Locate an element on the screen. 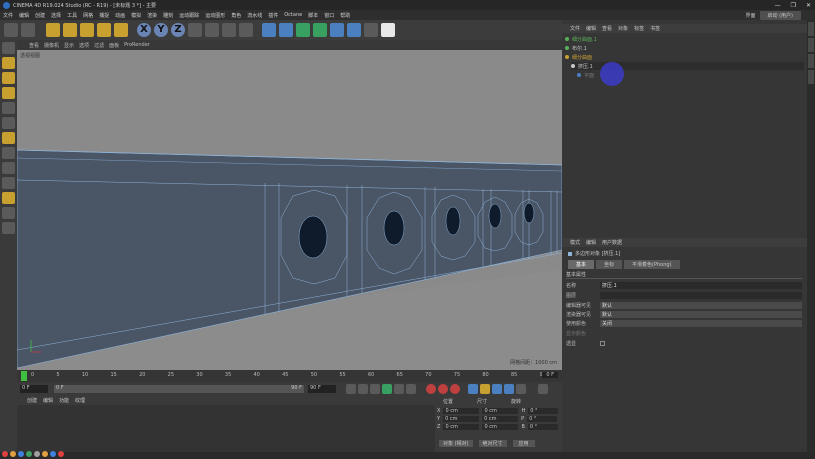 This screenshot has height=459, width=815. size-mode-dropdown: 绝对尺寸 is located at coordinates (492, 443).